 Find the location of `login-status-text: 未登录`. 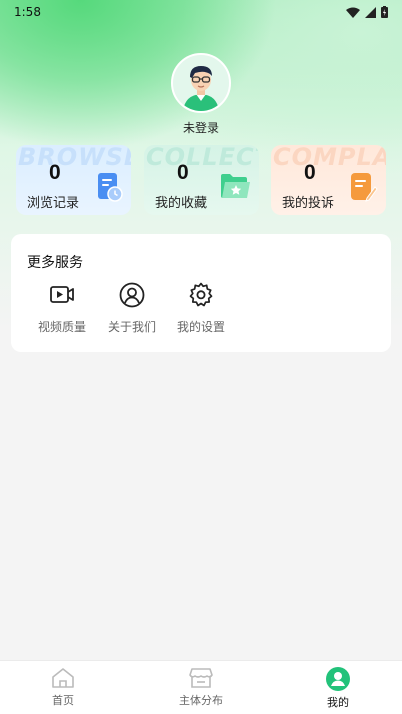

login-status-text: 未登录 is located at coordinates (201, 127).